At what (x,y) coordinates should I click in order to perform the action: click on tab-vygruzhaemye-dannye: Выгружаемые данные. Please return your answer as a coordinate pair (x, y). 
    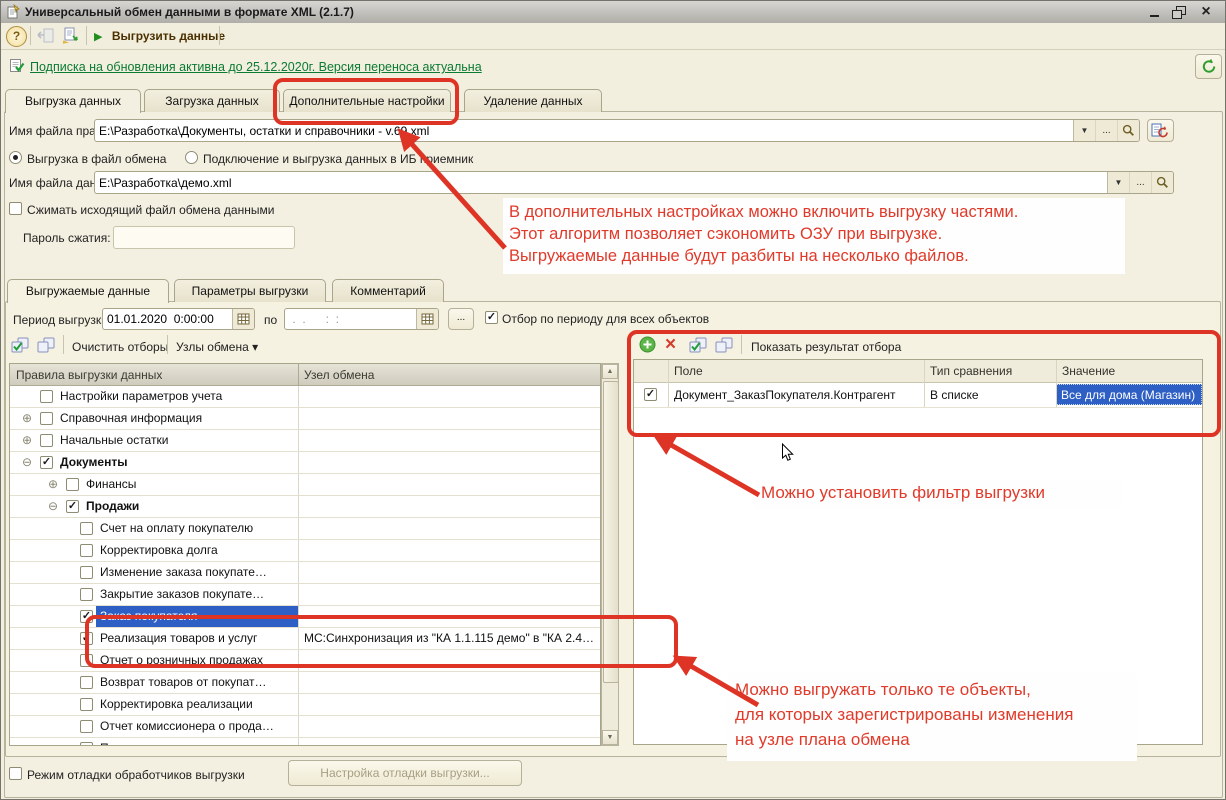
    Looking at the image, I should click on (88, 291).